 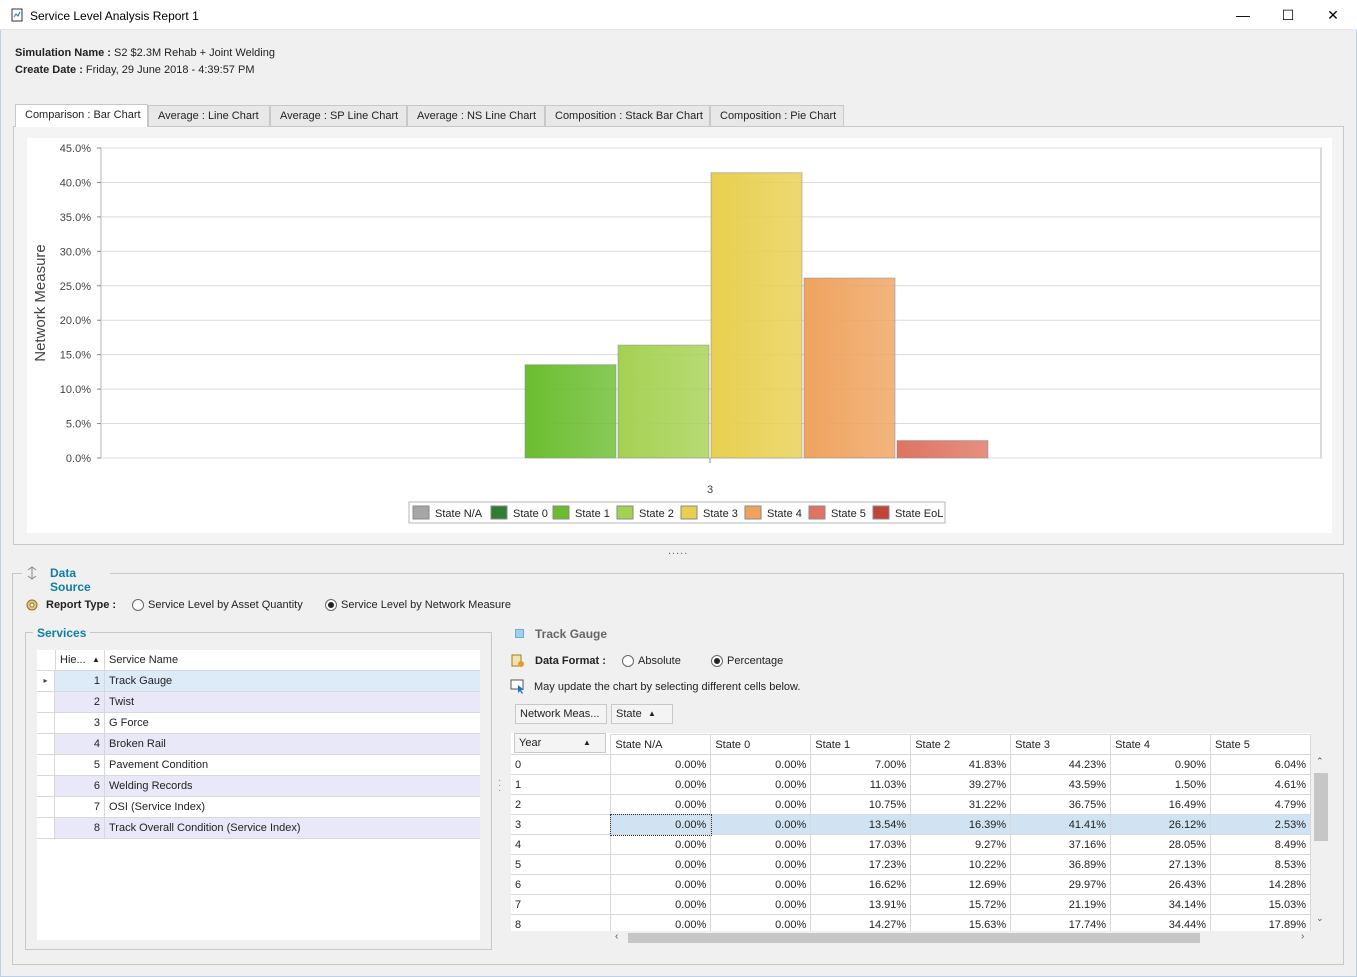 What do you see at coordinates (1161, 904) in the screenshot?
I see `value-cell: 34.14%` at bounding box center [1161, 904].